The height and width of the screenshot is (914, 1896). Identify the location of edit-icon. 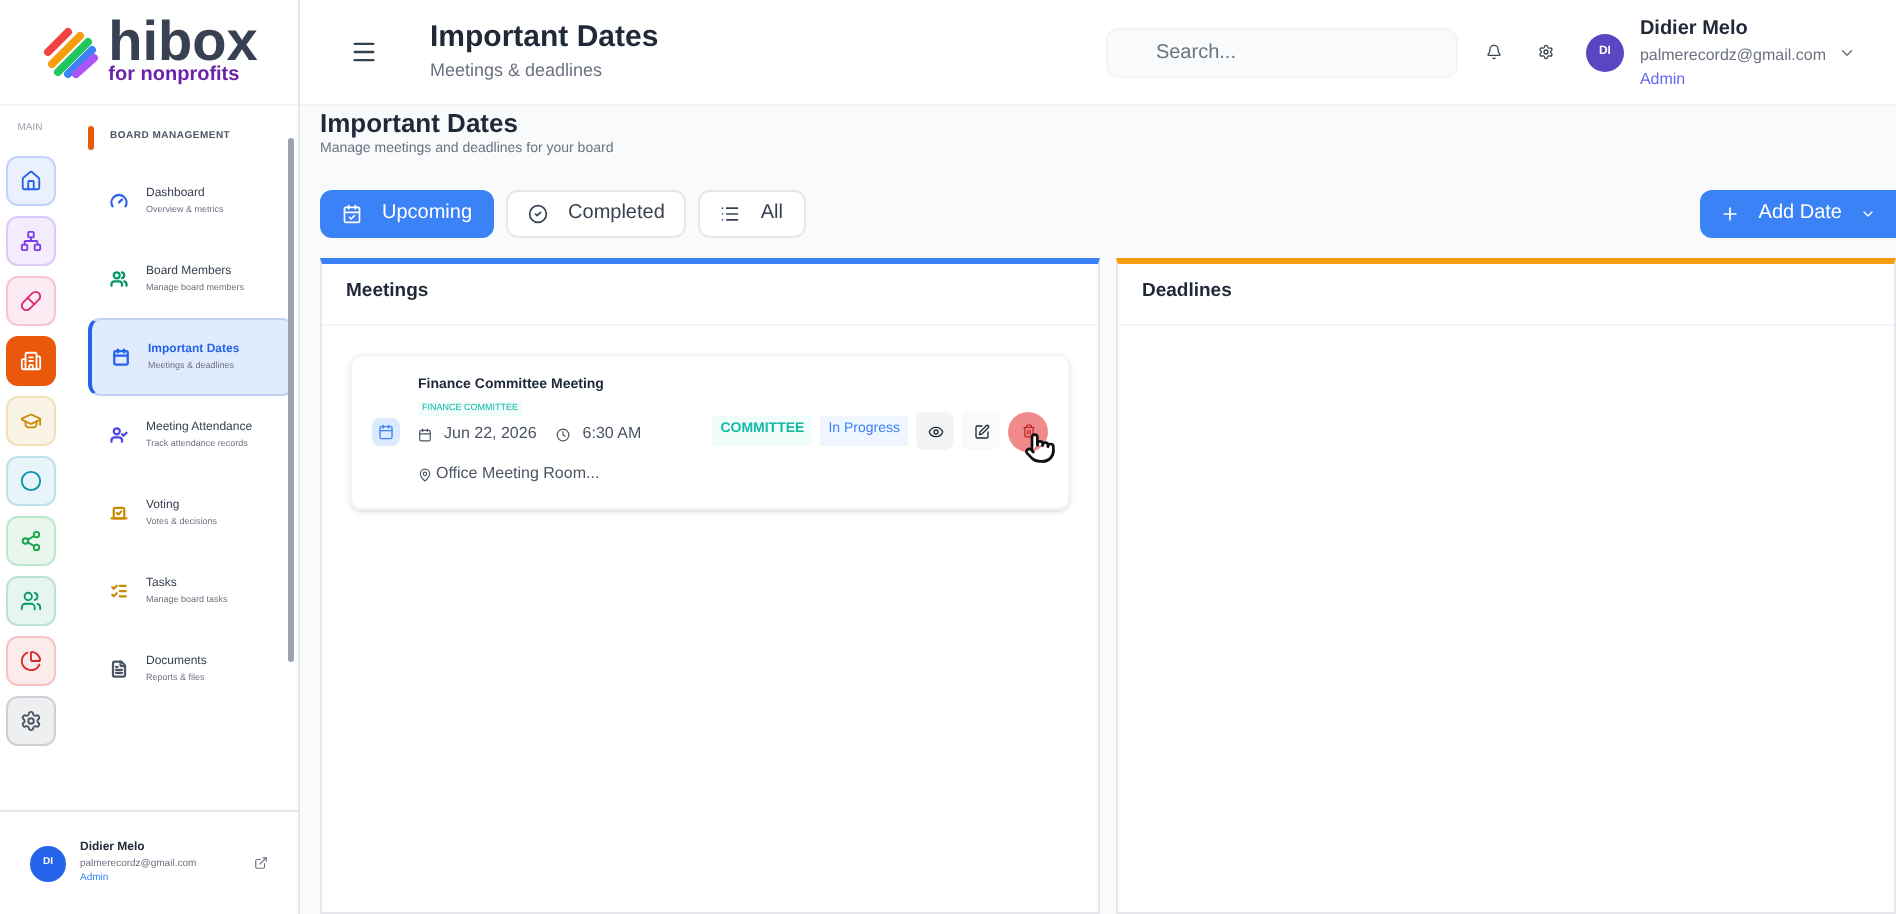
(981, 431).